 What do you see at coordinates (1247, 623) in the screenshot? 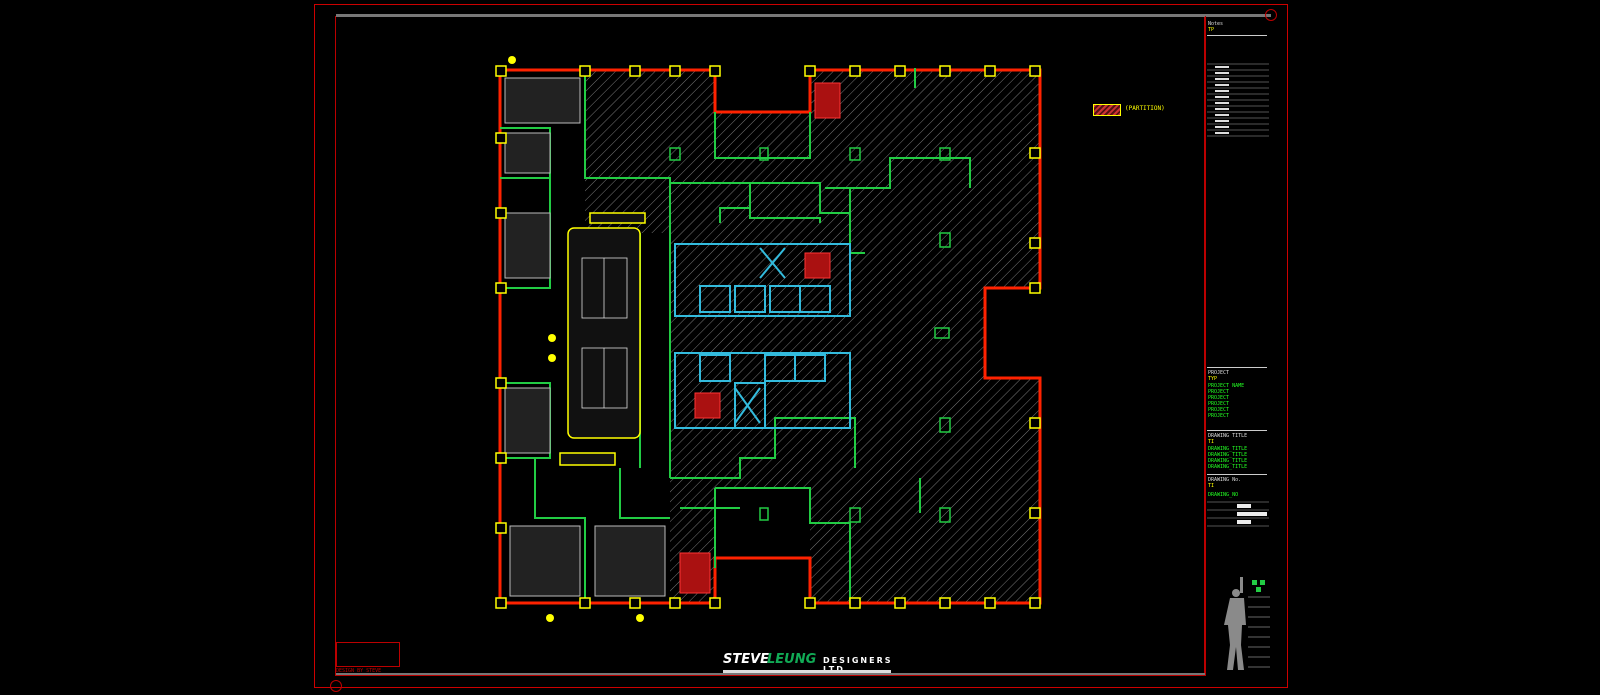
I see `modulor-figure-logo` at bounding box center [1247, 623].